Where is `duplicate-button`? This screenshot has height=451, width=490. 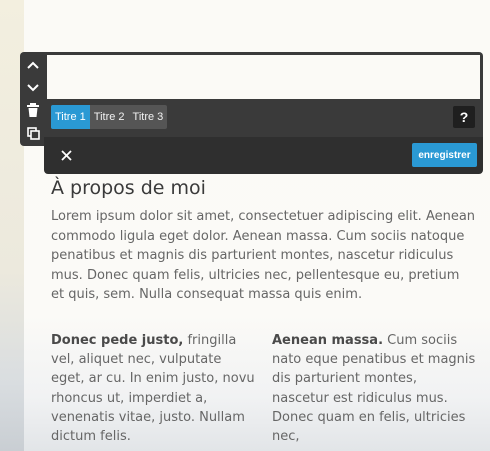
duplicate-button is located at coordinates (33, 133).